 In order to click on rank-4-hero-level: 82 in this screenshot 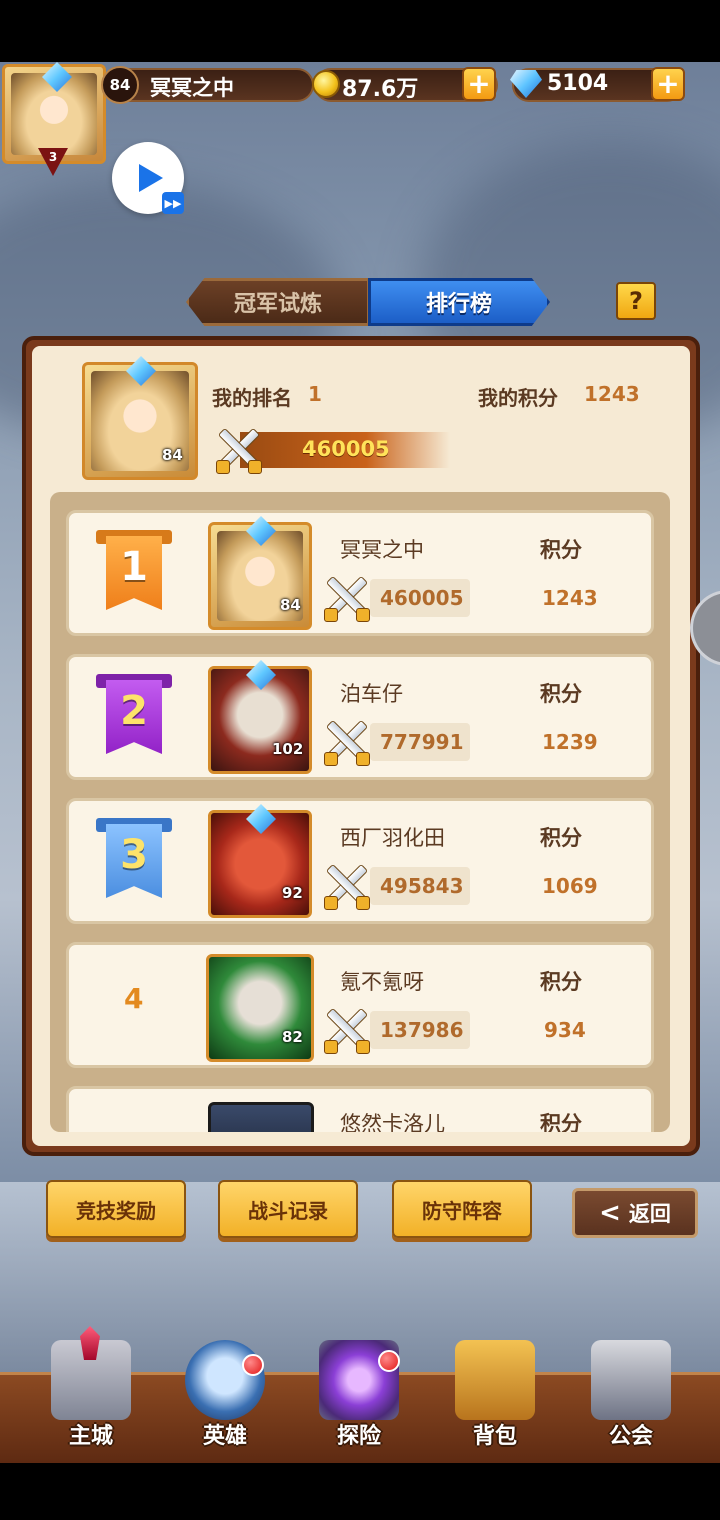, I will do `click(292, 1037)`.